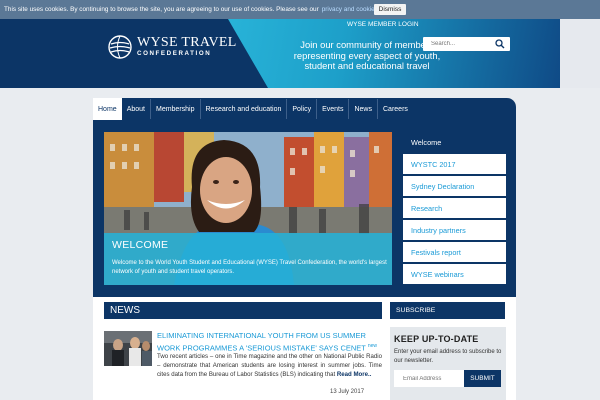  Describe the element at coordinates (176, 109) in the screenshot. I see `nav-membership: Membership` at that location.